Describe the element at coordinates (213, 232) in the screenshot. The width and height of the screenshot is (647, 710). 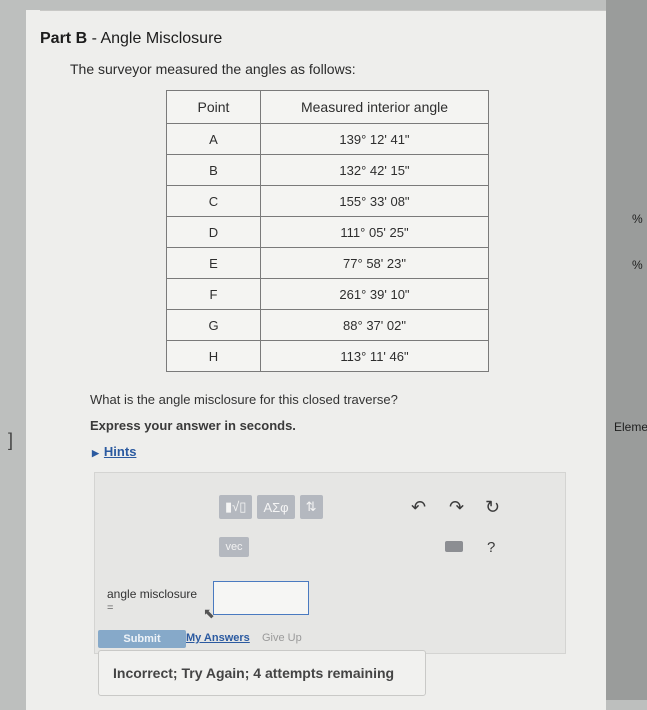
I see `point-cell: D` at that location.